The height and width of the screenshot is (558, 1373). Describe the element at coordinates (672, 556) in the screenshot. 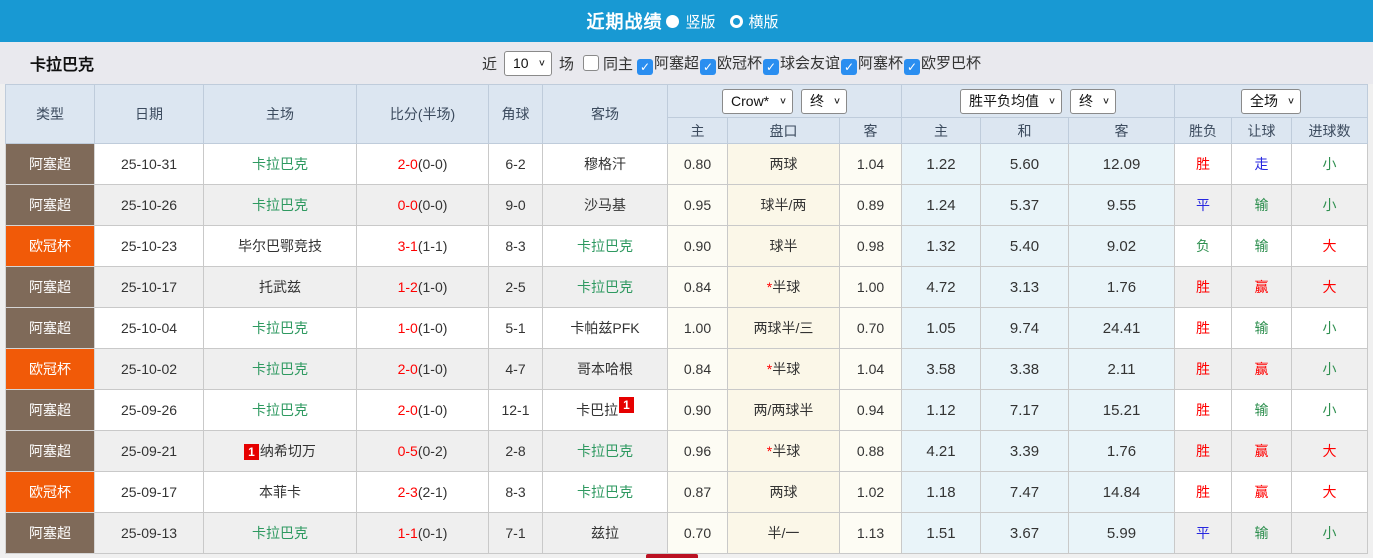

I see `cutoff-red-element` at that location.